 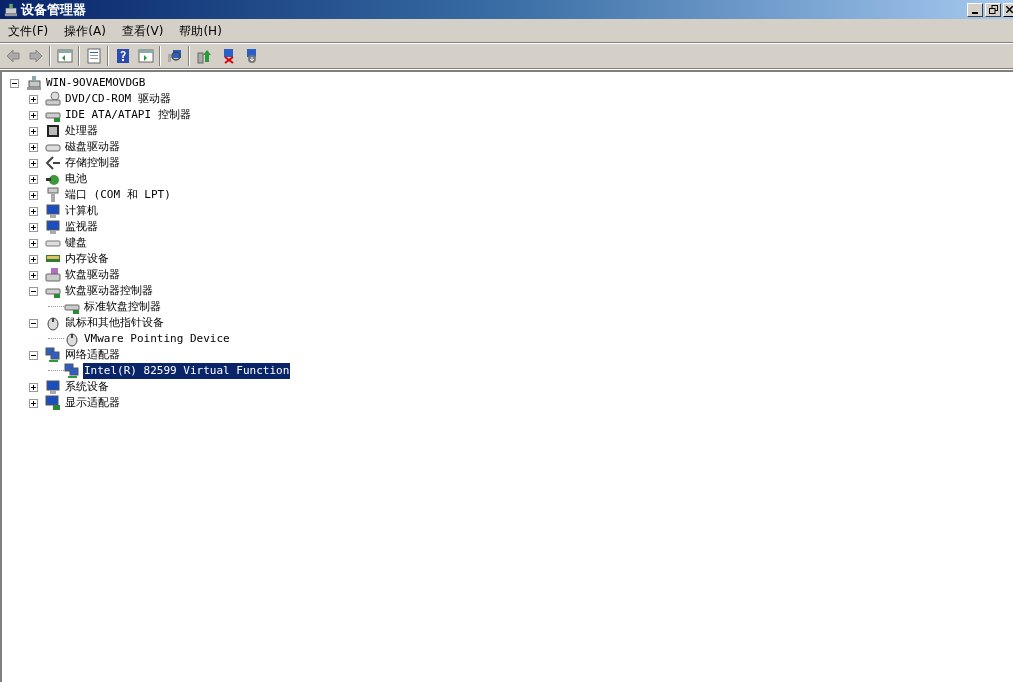 I want to click on window-title: 设备管理器, so click(x=53, y=9).